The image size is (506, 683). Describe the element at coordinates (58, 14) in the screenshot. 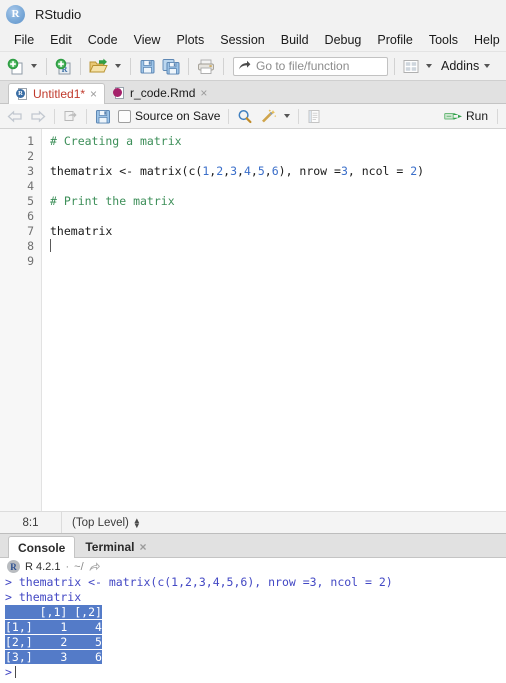

I see `window-title: RStudio` at that location.